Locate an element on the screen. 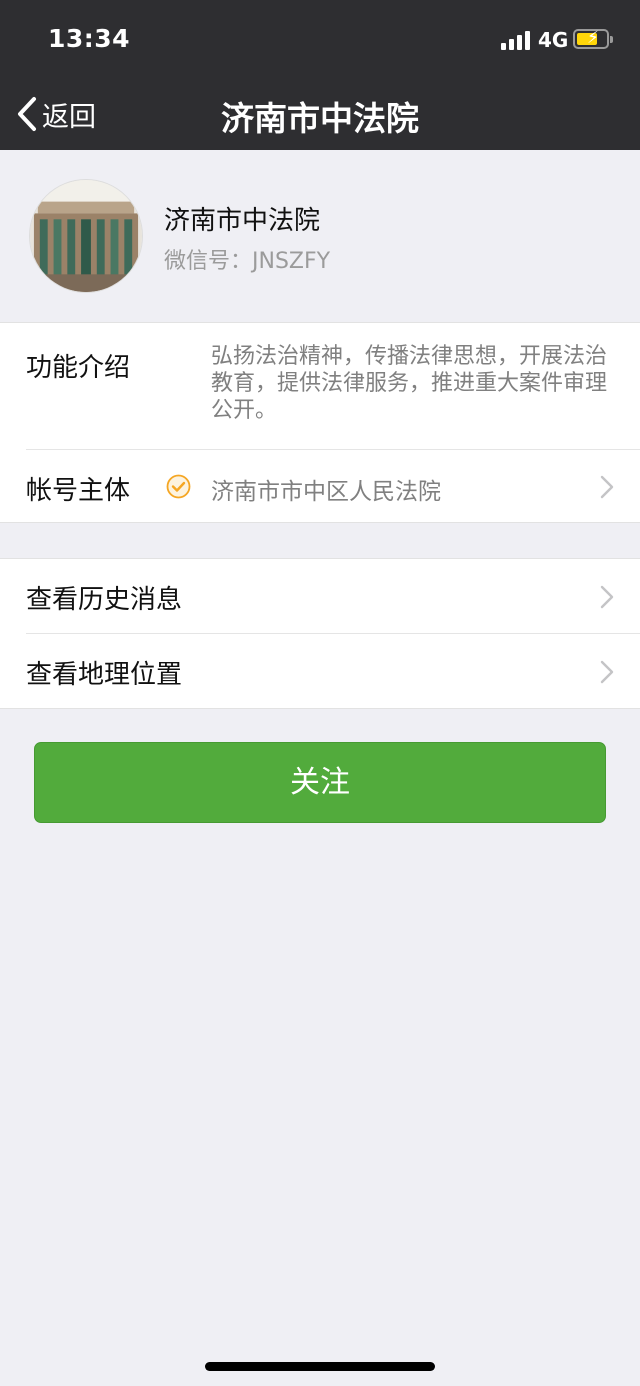  account-entity-row: 帐号主体 济南市市中区人民法院 is located at coordinates (320, 487).